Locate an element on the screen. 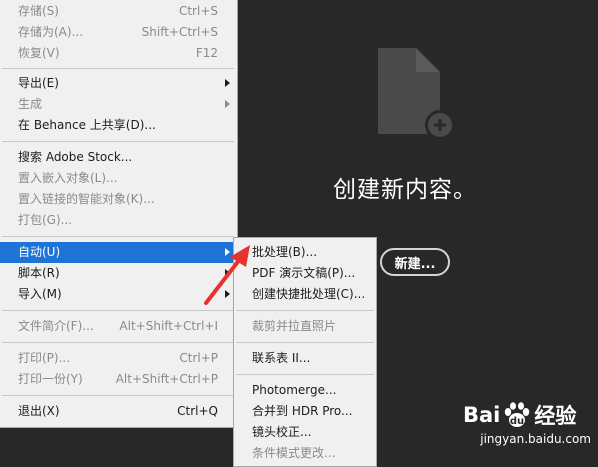 The width and height of the screenshot is (598, 467). menu-item-label: 导入(M) is located at coordinates (40, 294).